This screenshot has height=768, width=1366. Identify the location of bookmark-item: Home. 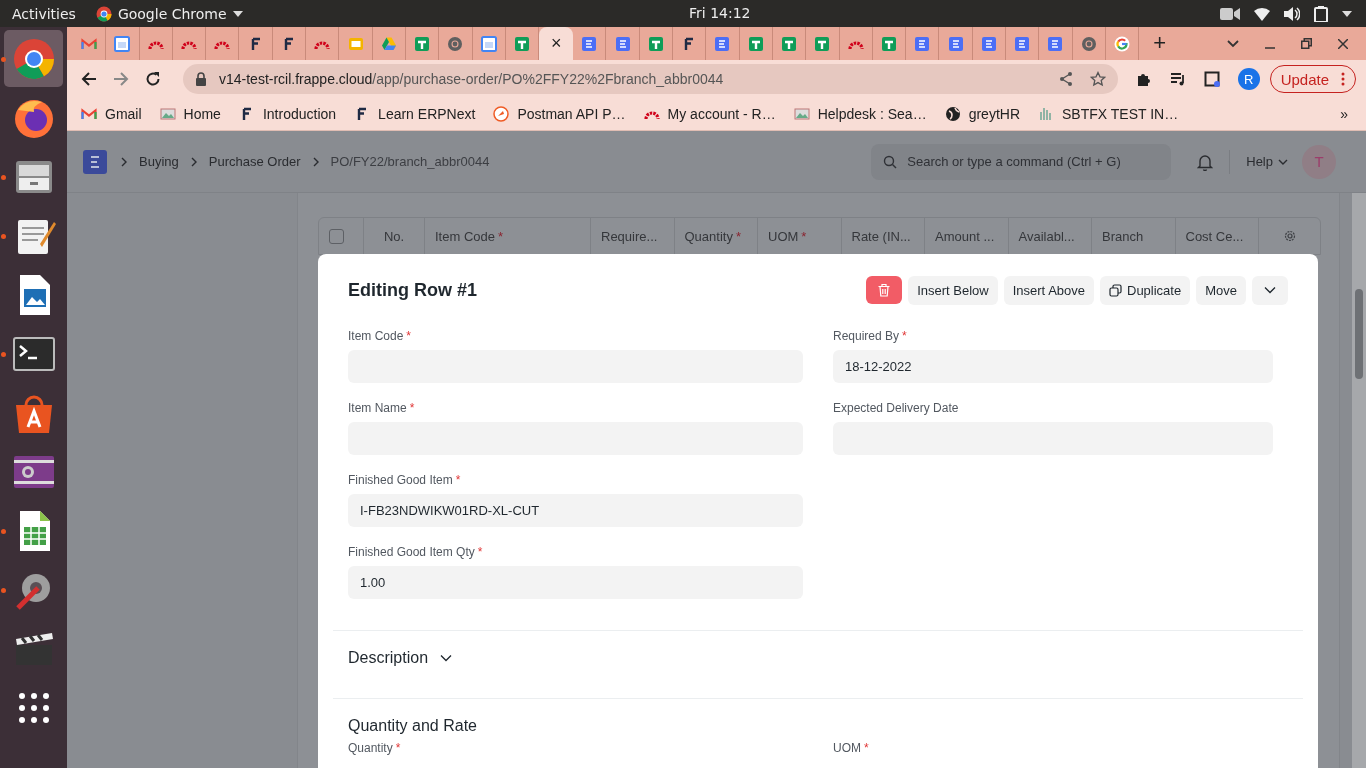
(190, 114).